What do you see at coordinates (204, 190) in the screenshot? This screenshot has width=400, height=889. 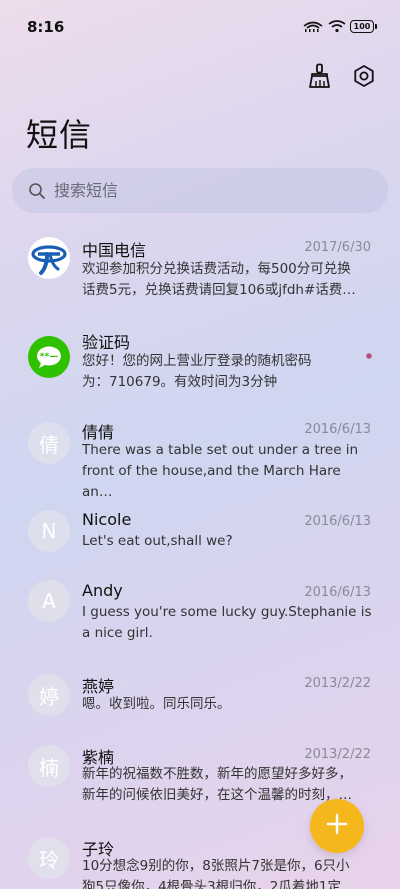 I see `search-input` at bounding box center [204, 190].